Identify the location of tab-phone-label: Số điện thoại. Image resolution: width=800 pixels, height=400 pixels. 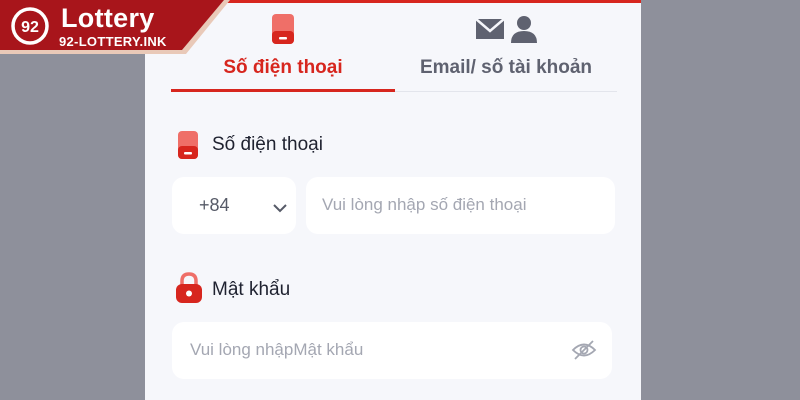
(283, 67).